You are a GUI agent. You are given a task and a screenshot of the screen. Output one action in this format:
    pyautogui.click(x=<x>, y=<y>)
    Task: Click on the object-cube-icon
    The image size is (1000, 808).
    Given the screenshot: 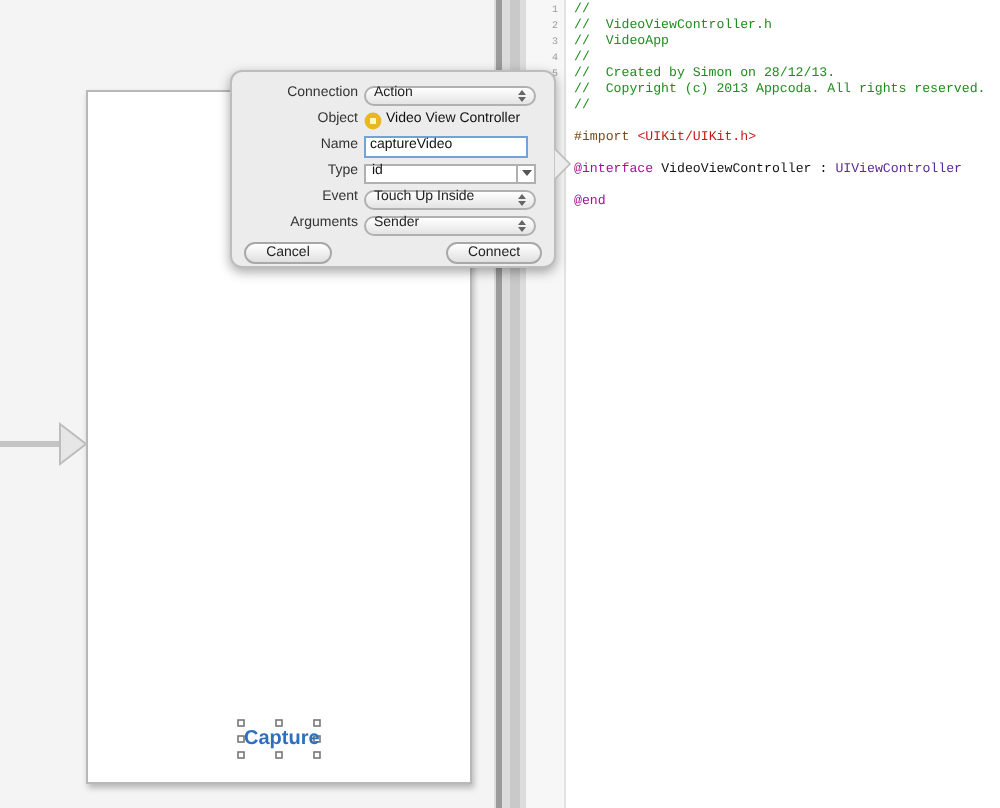 What is the action you would take?
    pyautogui.click(x=373, y=121)
    